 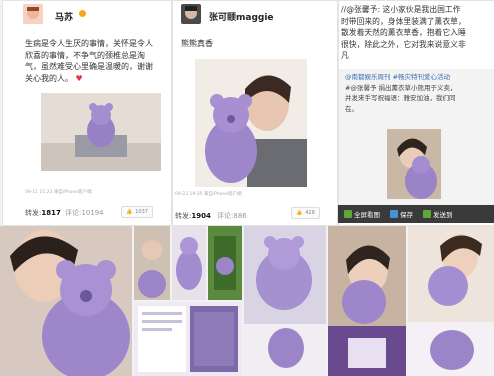 What do you see at coordinates (416, 214) in the screenshot?
I see `image-action-bar: 全屏看图 保存 发送到` at bounding box center [416, 214].